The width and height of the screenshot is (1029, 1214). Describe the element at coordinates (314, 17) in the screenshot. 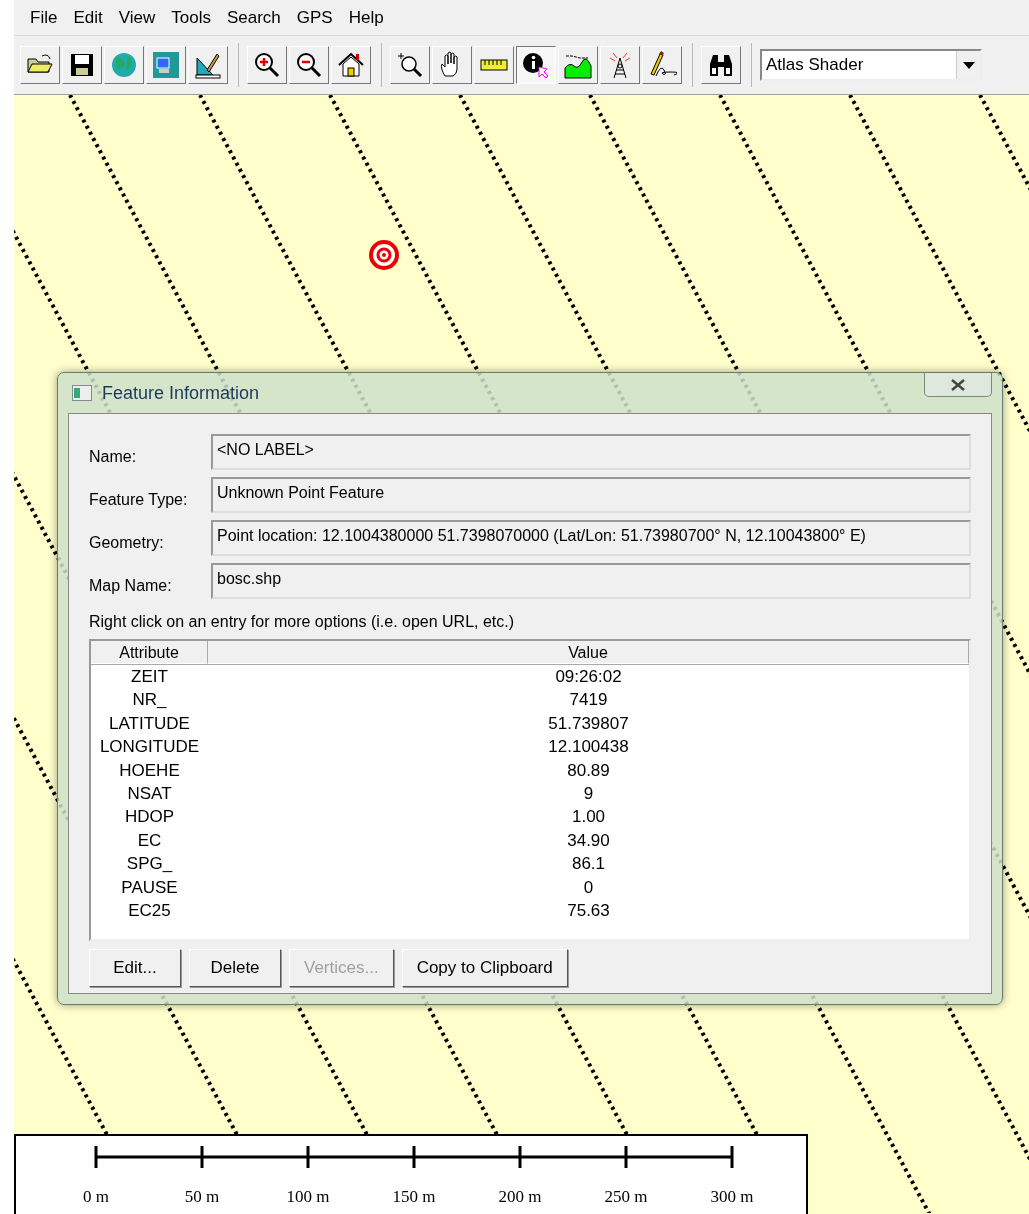

I see `menu-item: GPS` at that location.